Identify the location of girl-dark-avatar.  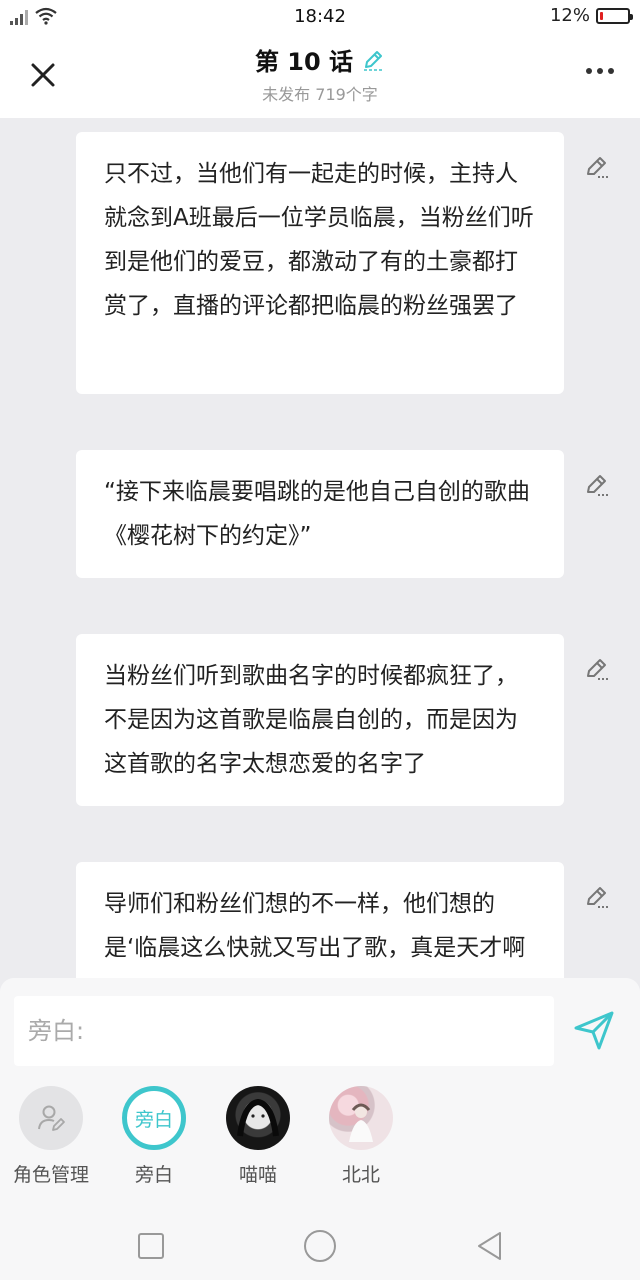
(258, 1118).